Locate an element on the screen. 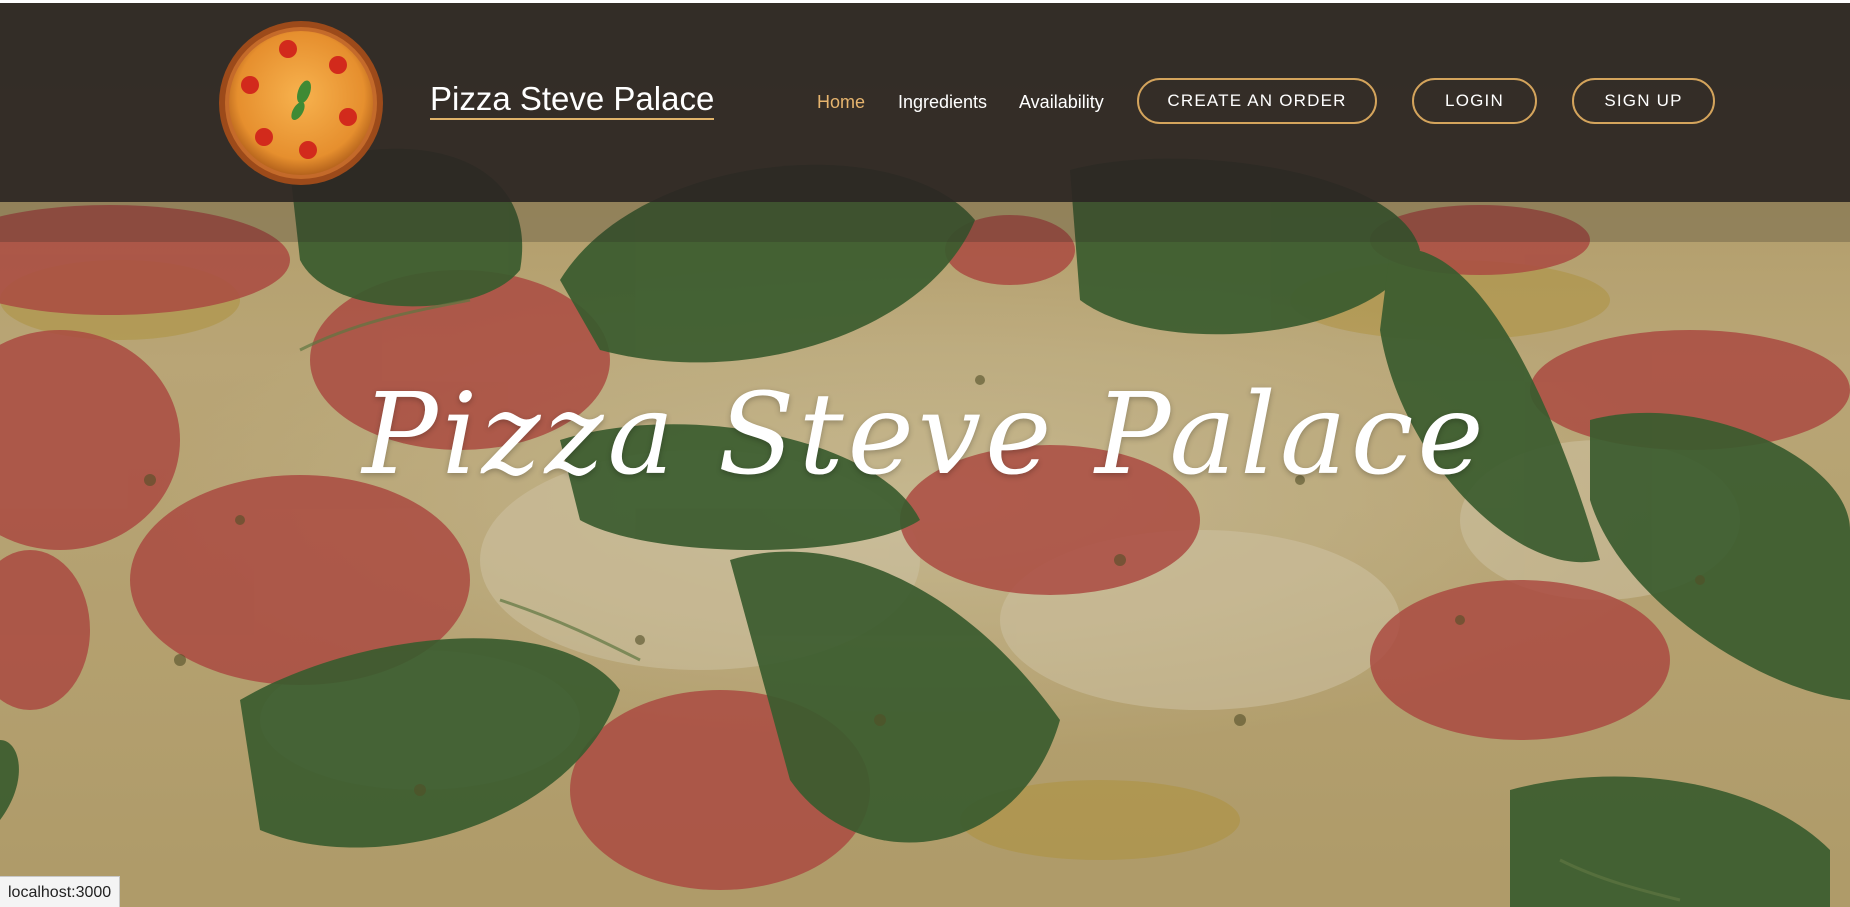 The image size is (1850, 907). status-bar-url: localhost:3000 is located at coordinates (60, 891).